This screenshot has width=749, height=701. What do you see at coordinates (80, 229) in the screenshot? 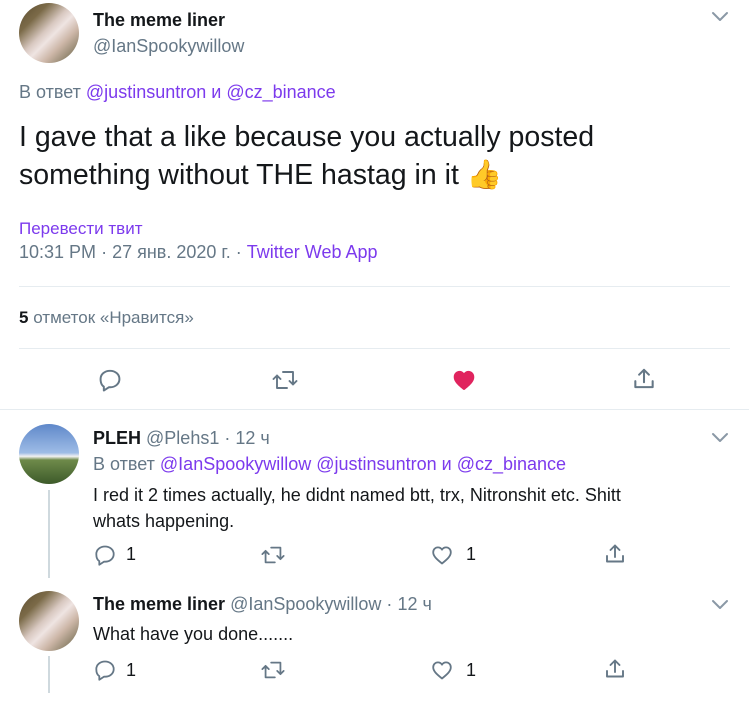
I see `translate-link: Перевести твит` at bounding box center [80, 229].